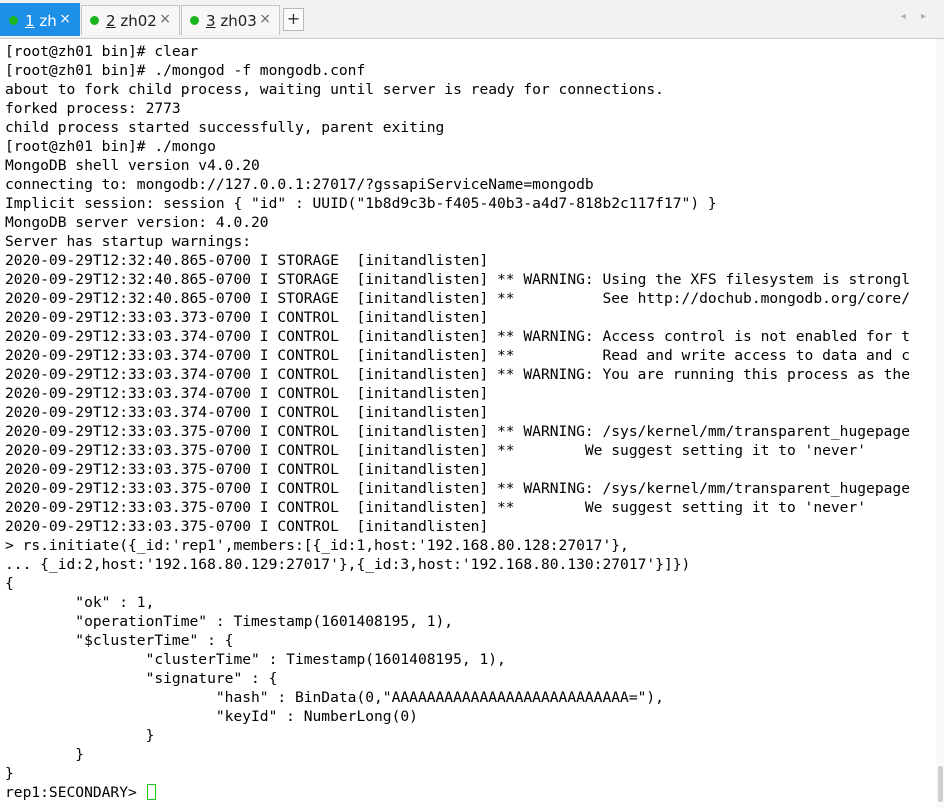 This screenshot has height=808, width=944. Describe the element at coordinates (110, 146) in the screenshot. I see `terminal-line: [root@zh01 bin]# ./mongo` at that location.